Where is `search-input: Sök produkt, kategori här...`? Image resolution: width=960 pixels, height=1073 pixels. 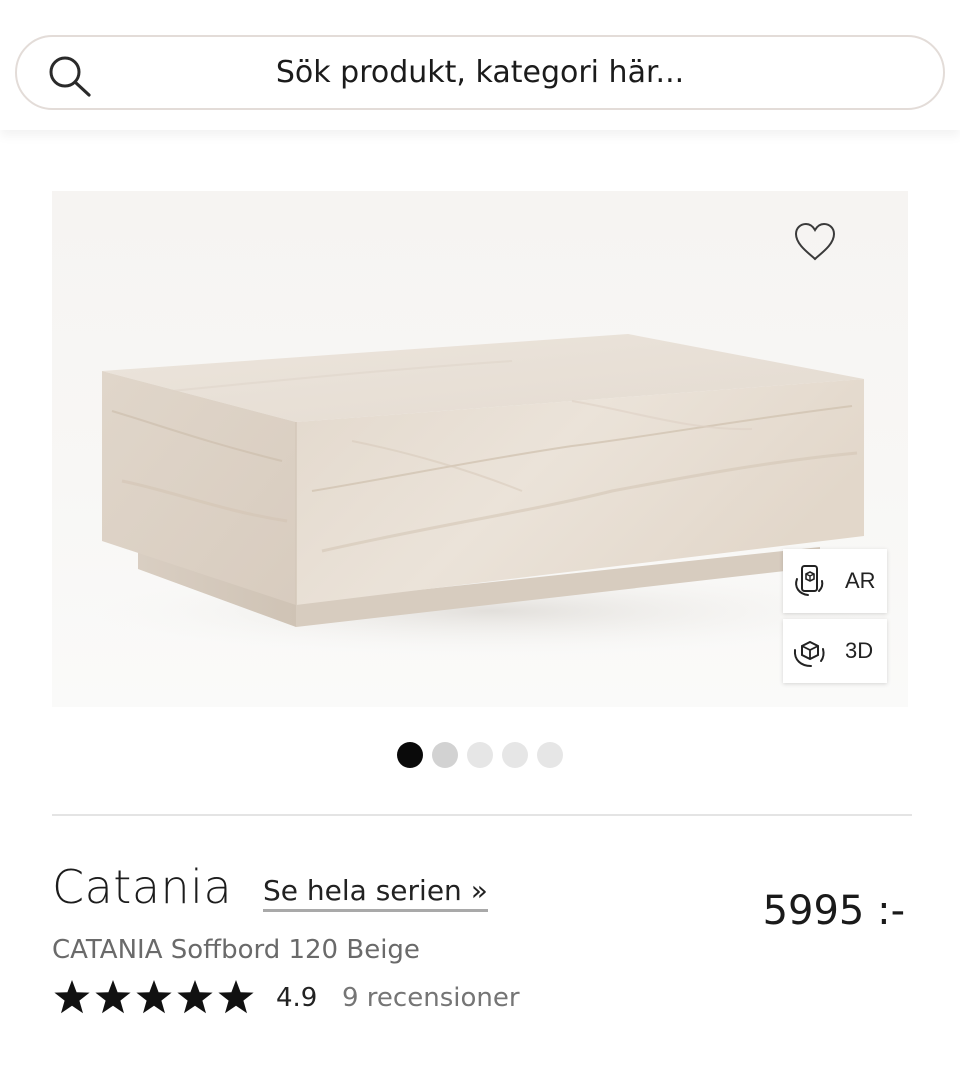
search-input: Sök produkt, kategori här... is located at coordinates (480, 72).